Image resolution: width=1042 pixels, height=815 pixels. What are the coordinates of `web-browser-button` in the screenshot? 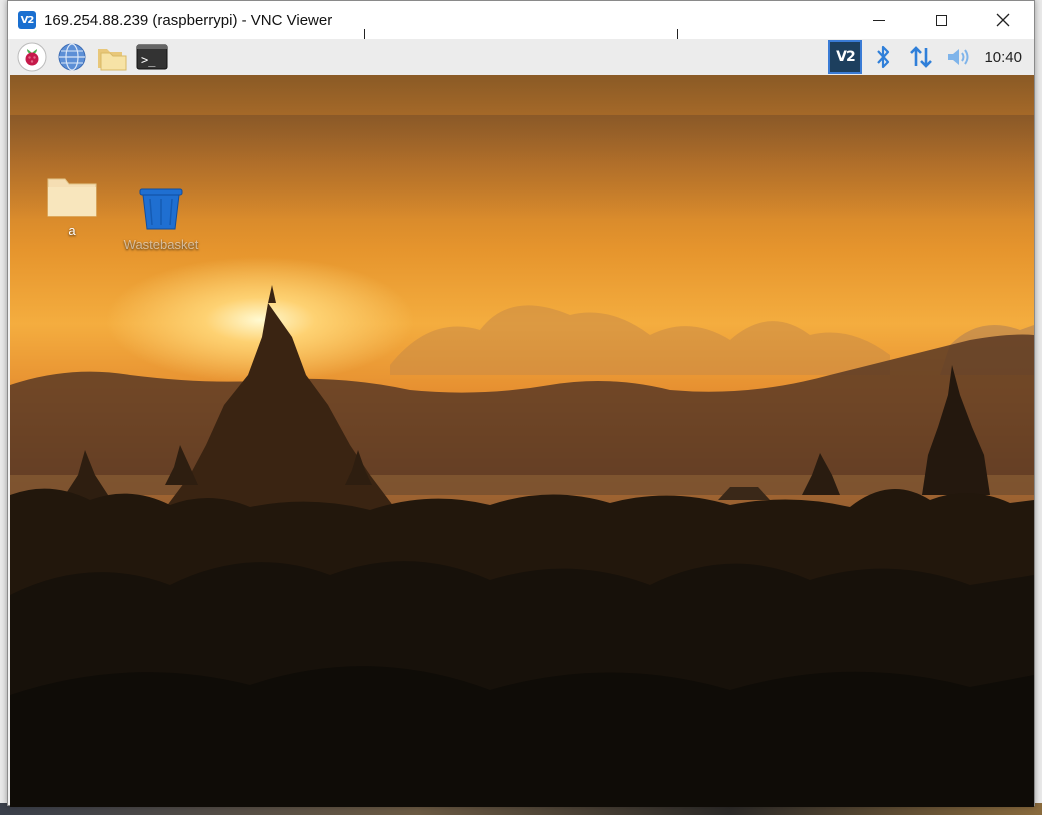 It's located at (72, 57).